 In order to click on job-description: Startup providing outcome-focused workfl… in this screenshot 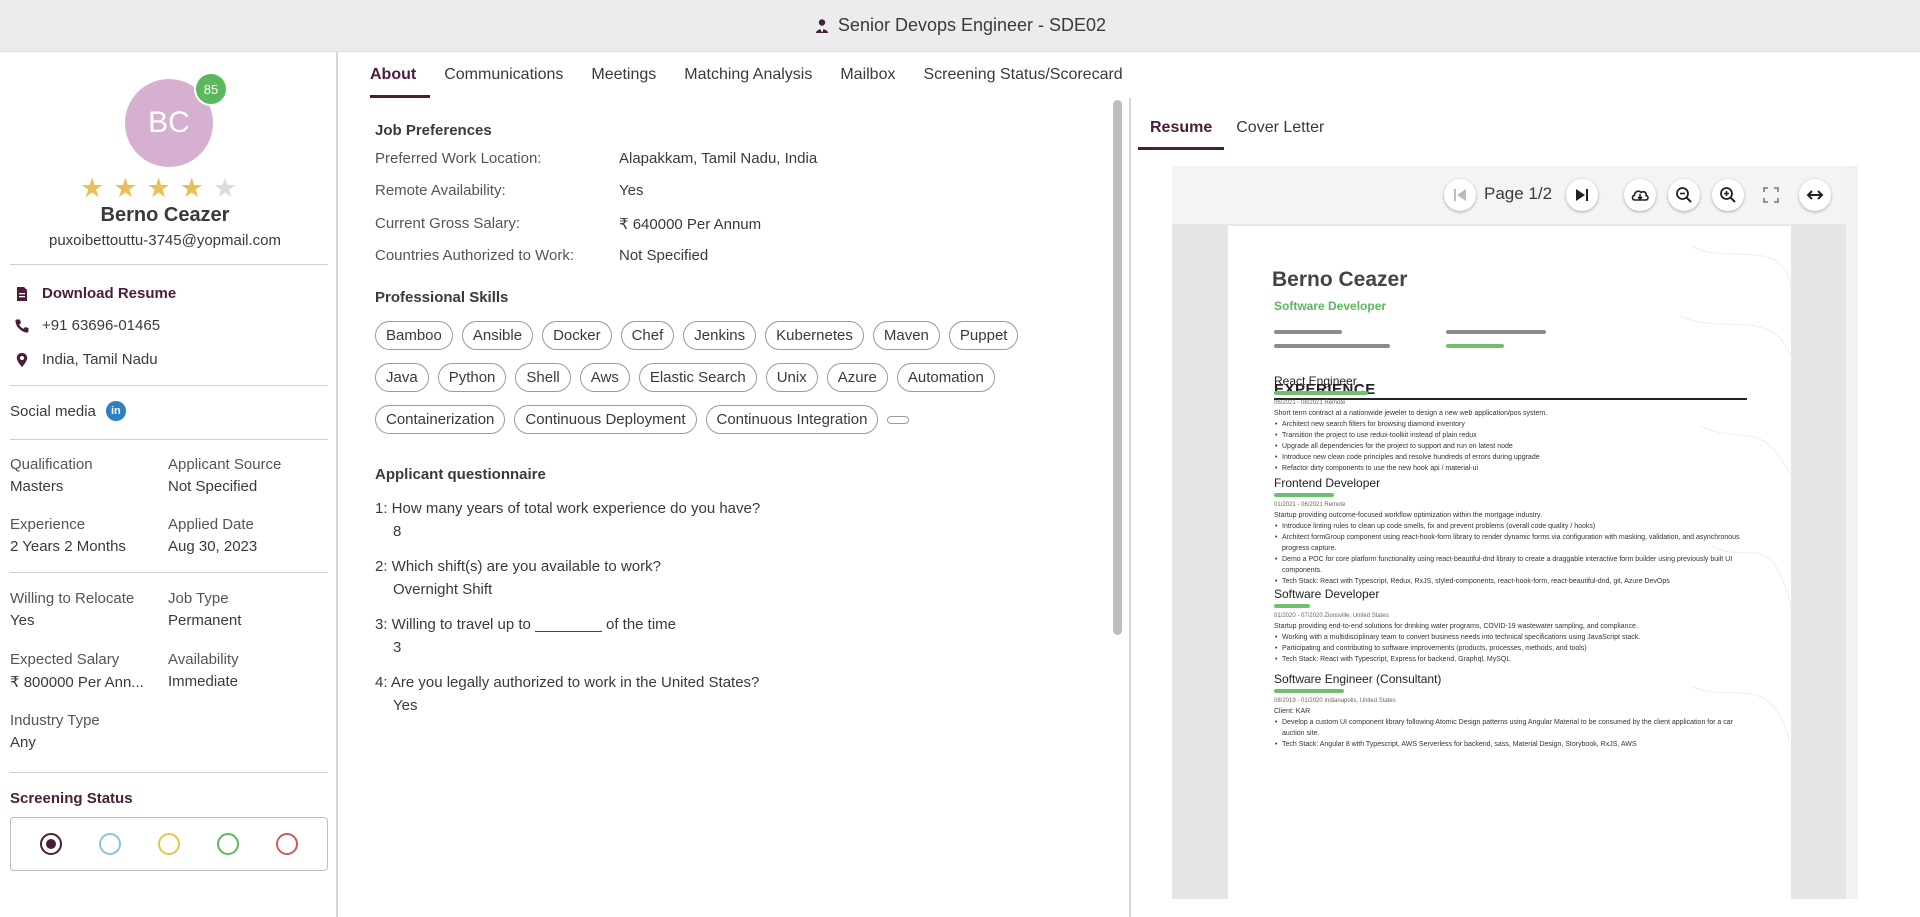, I will do `click(1514, 548)`.